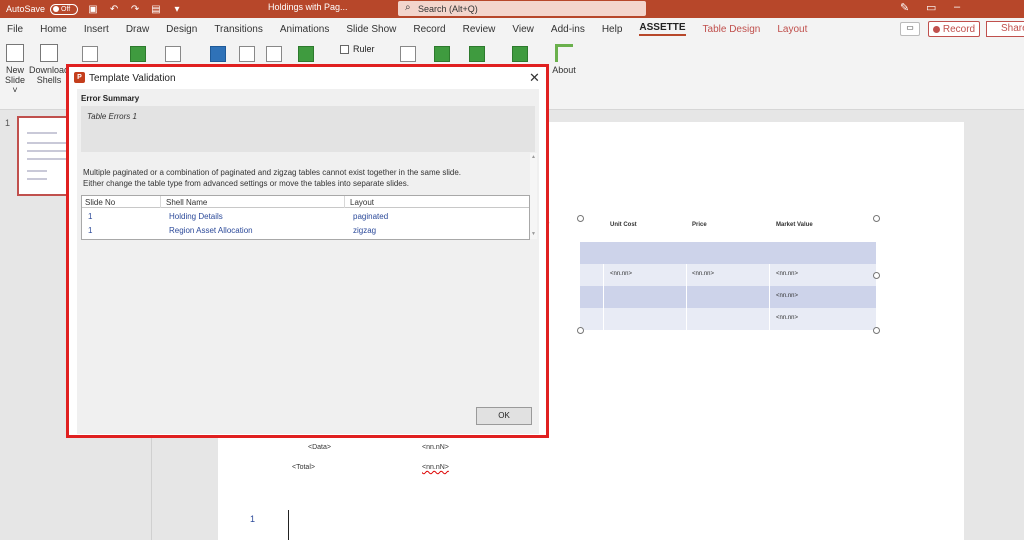  Describe the element at coordinates (568, 29) in the screenshot. I see `tab-add-ins: Add-ins` at that location.